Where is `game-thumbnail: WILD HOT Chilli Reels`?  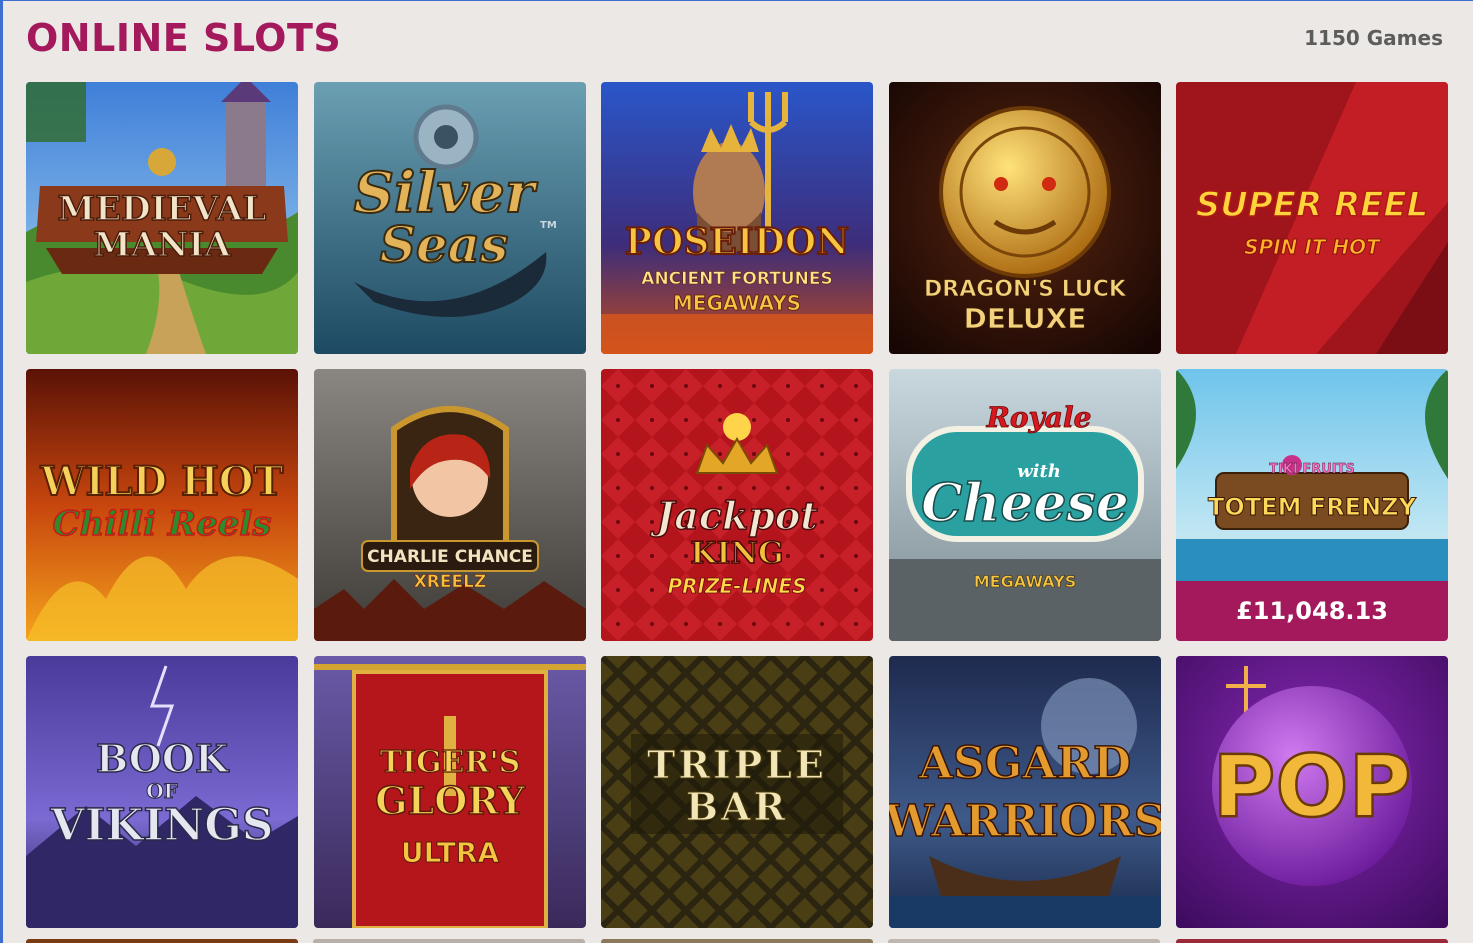 game-thumbnail: WILD HOT Chilli Reels is located at coordinates (162, 505).